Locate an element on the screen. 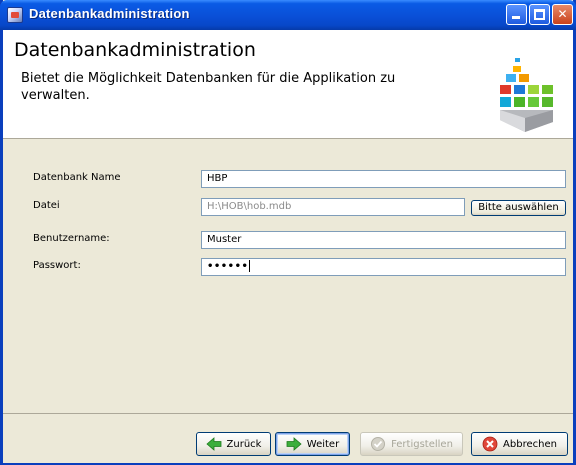  window-title: Datenbankadministration is located at coordinates (109, 13).